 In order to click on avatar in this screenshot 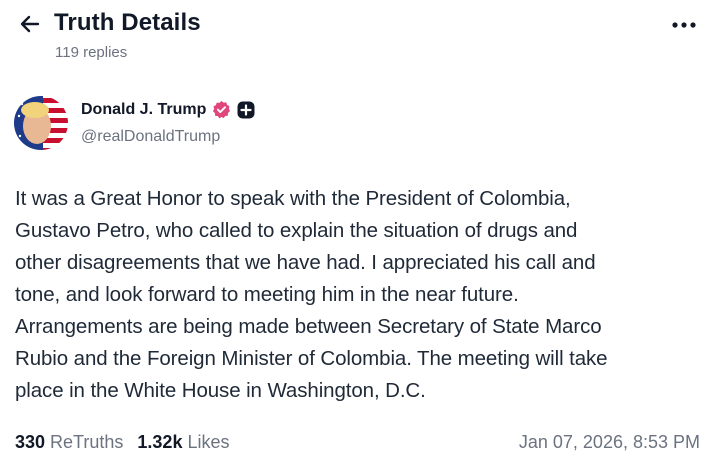, I will do `click(41, 123)`.